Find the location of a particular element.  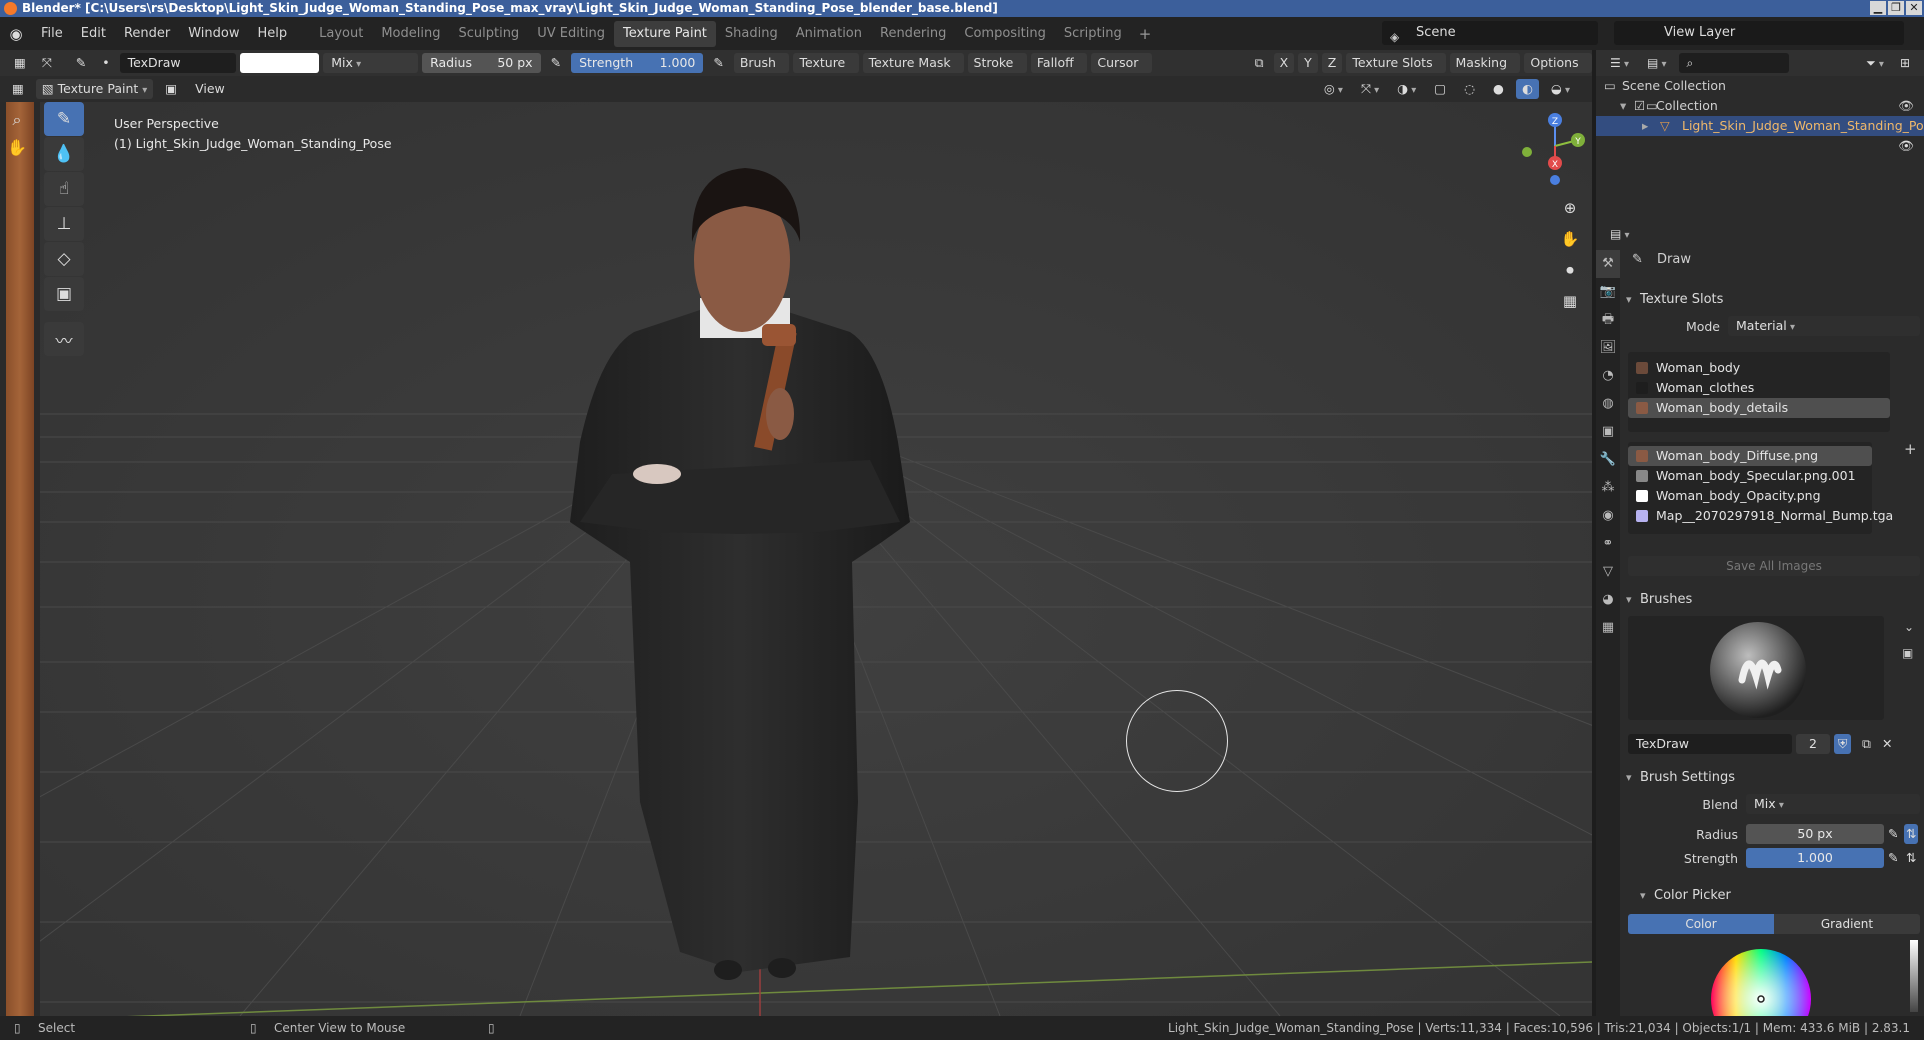

masking-menu: Masking is located at coordinates (1485, 63).